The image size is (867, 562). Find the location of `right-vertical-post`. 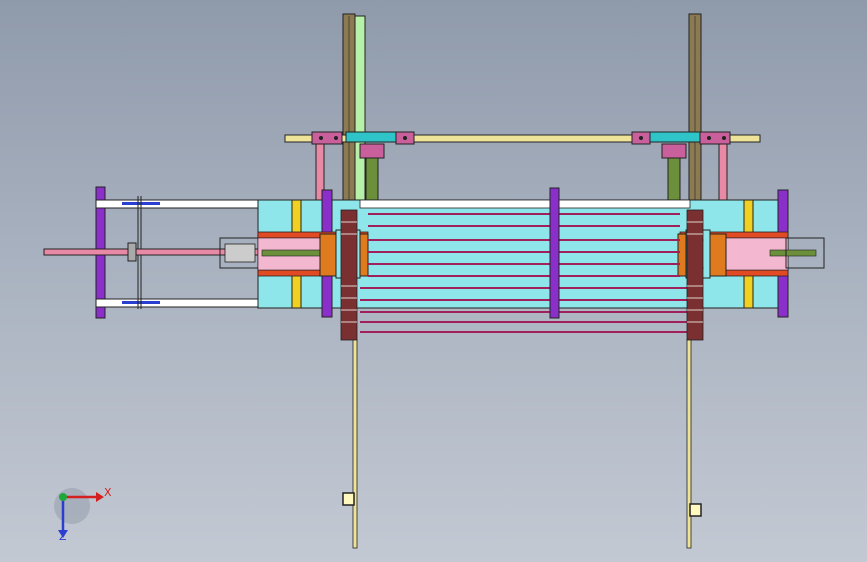

right-vertical-post is located at coordinates (695, 119).